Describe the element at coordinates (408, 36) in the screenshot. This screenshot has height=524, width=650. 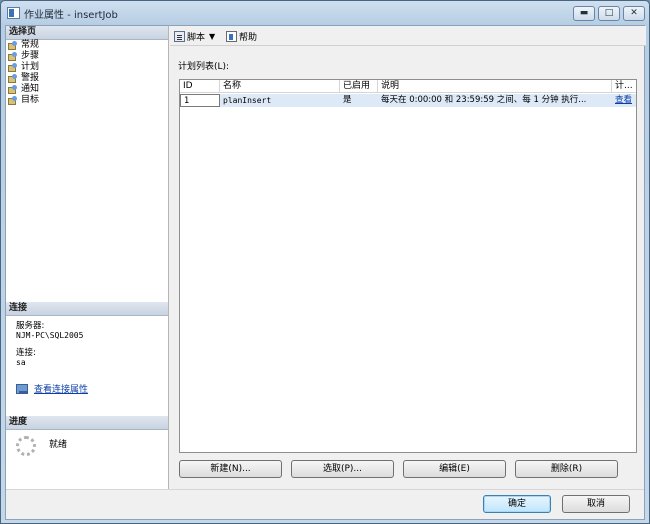
I see `toolbar: 脚本 ▼ 帮助` at that location.